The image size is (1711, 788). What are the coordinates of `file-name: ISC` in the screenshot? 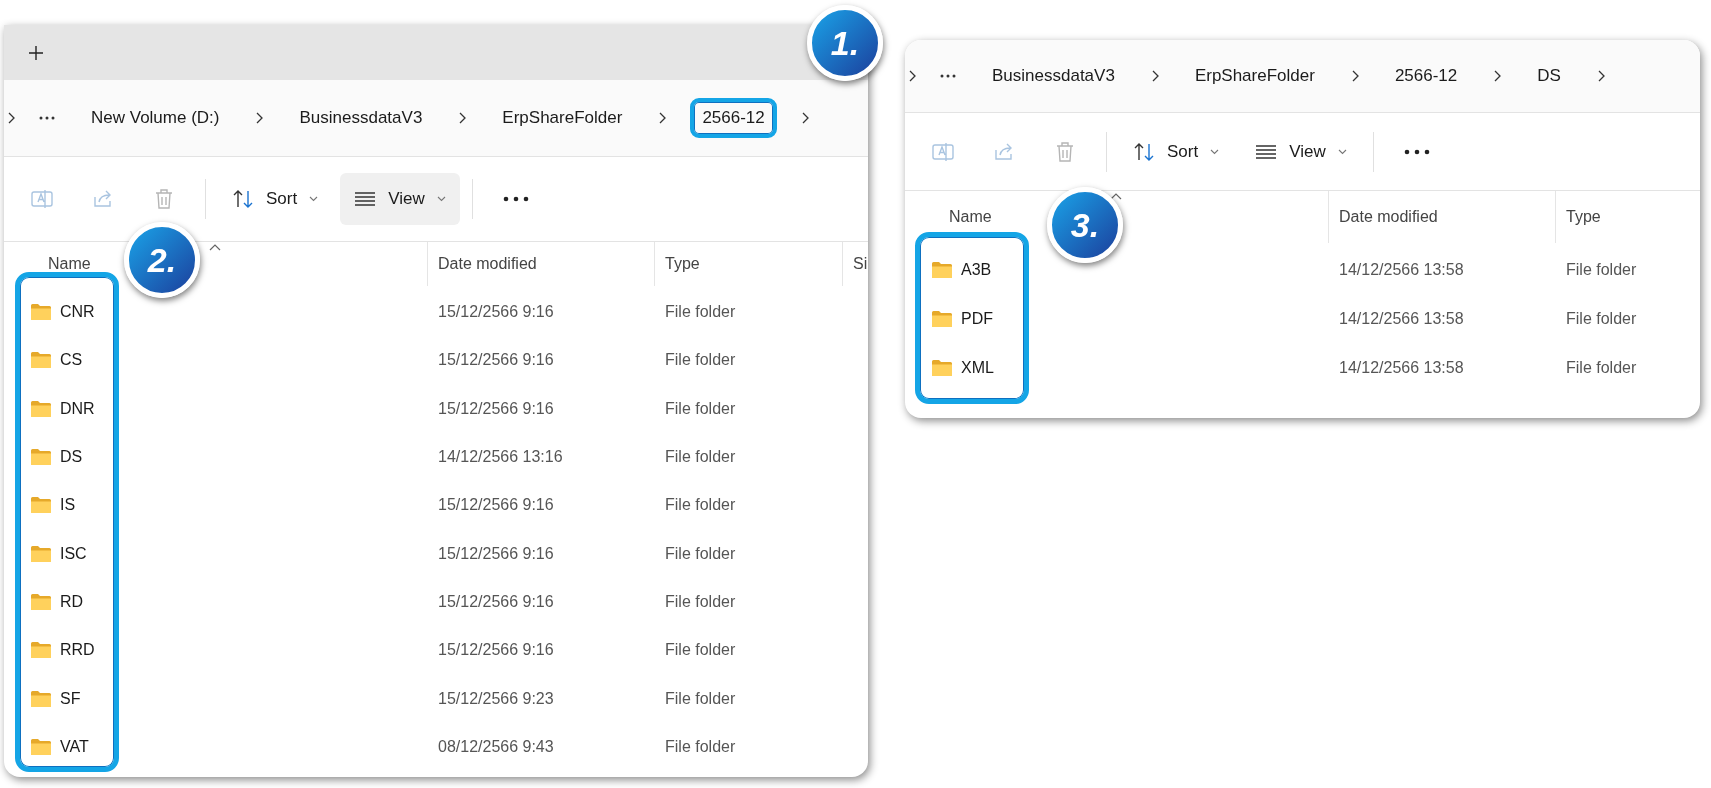 It's located at (73, 553).